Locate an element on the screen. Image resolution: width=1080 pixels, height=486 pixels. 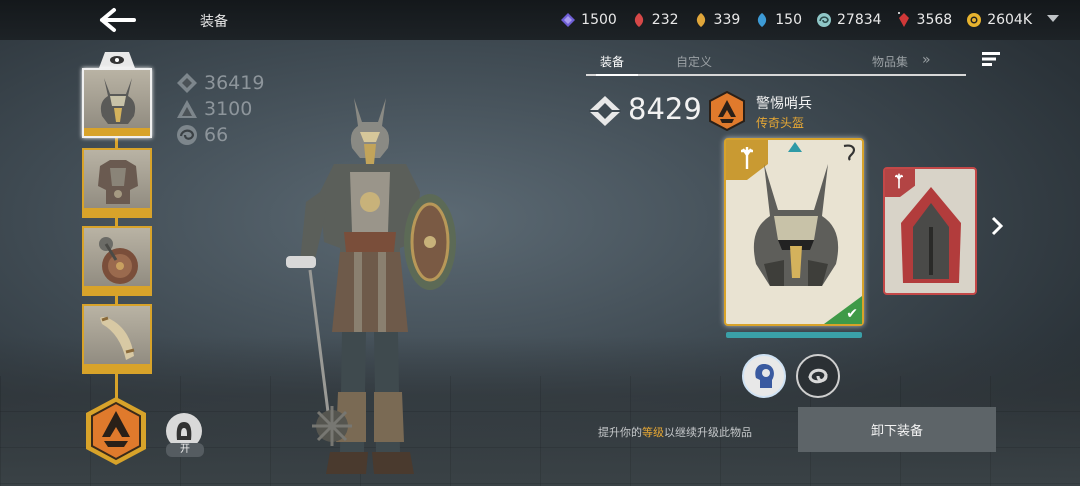
purple-gem-icon is located at coordinates (568, 20).